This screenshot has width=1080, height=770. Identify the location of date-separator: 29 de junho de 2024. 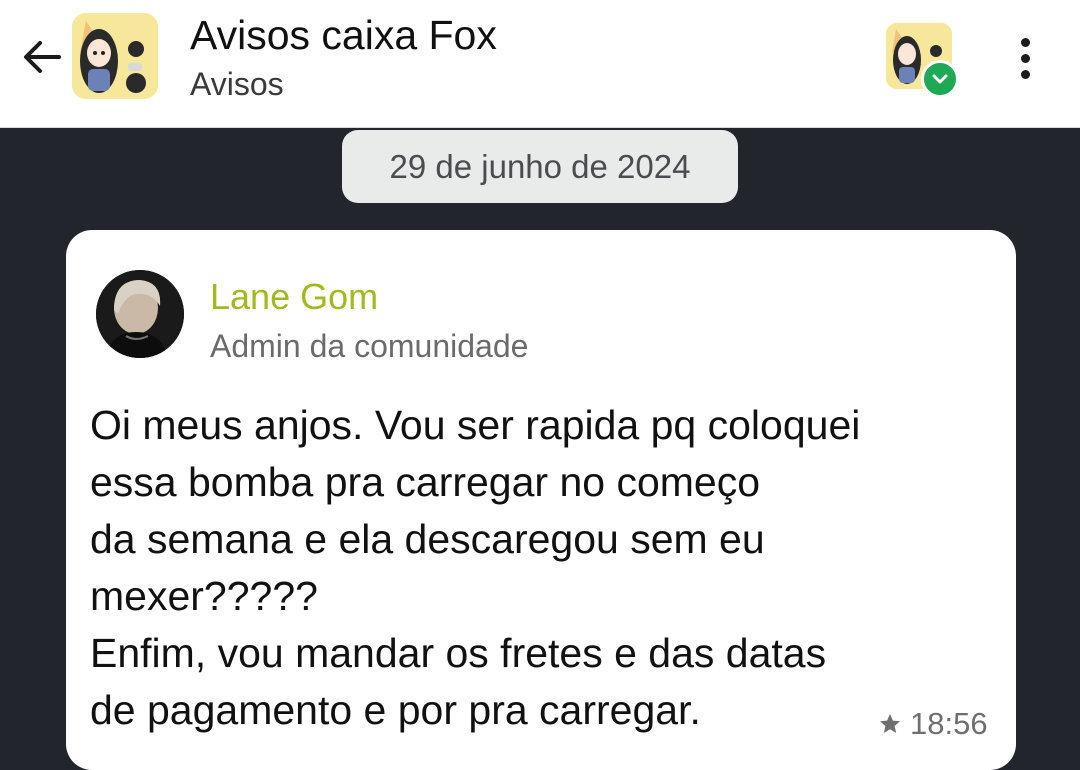
(540, 166).